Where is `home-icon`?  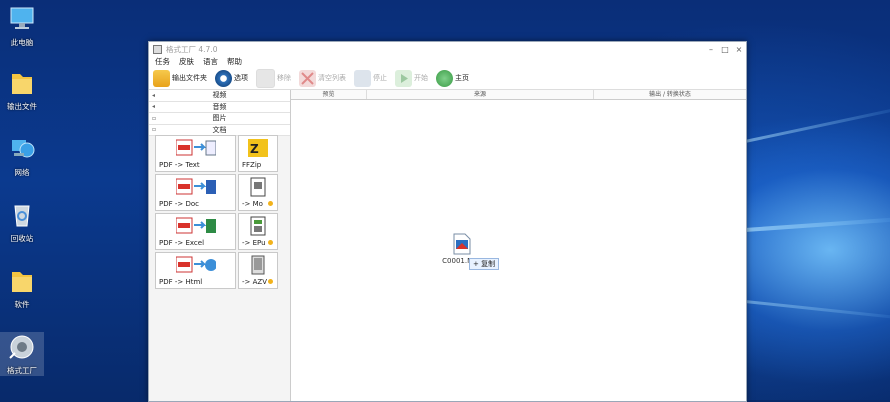 home-icon is located at coordinates (444, 78).